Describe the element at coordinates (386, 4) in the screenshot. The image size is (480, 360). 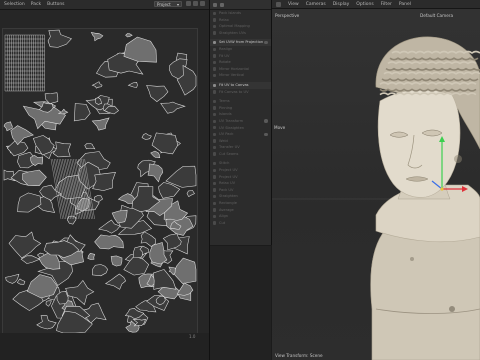
I see `viewport-menu-filter: Filter` at that location.